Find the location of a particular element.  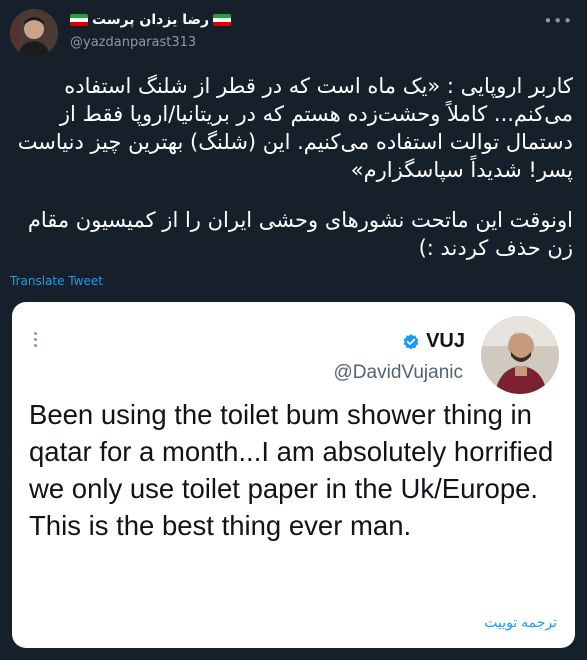

translate-tweet-link: Translate Tweet is located at coordinates (56, 281).